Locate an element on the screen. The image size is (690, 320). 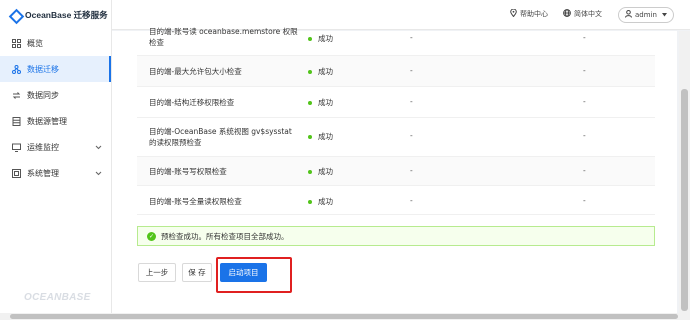
sidebar-item-label: 数据迁移 is located at coordinates (43, 69).